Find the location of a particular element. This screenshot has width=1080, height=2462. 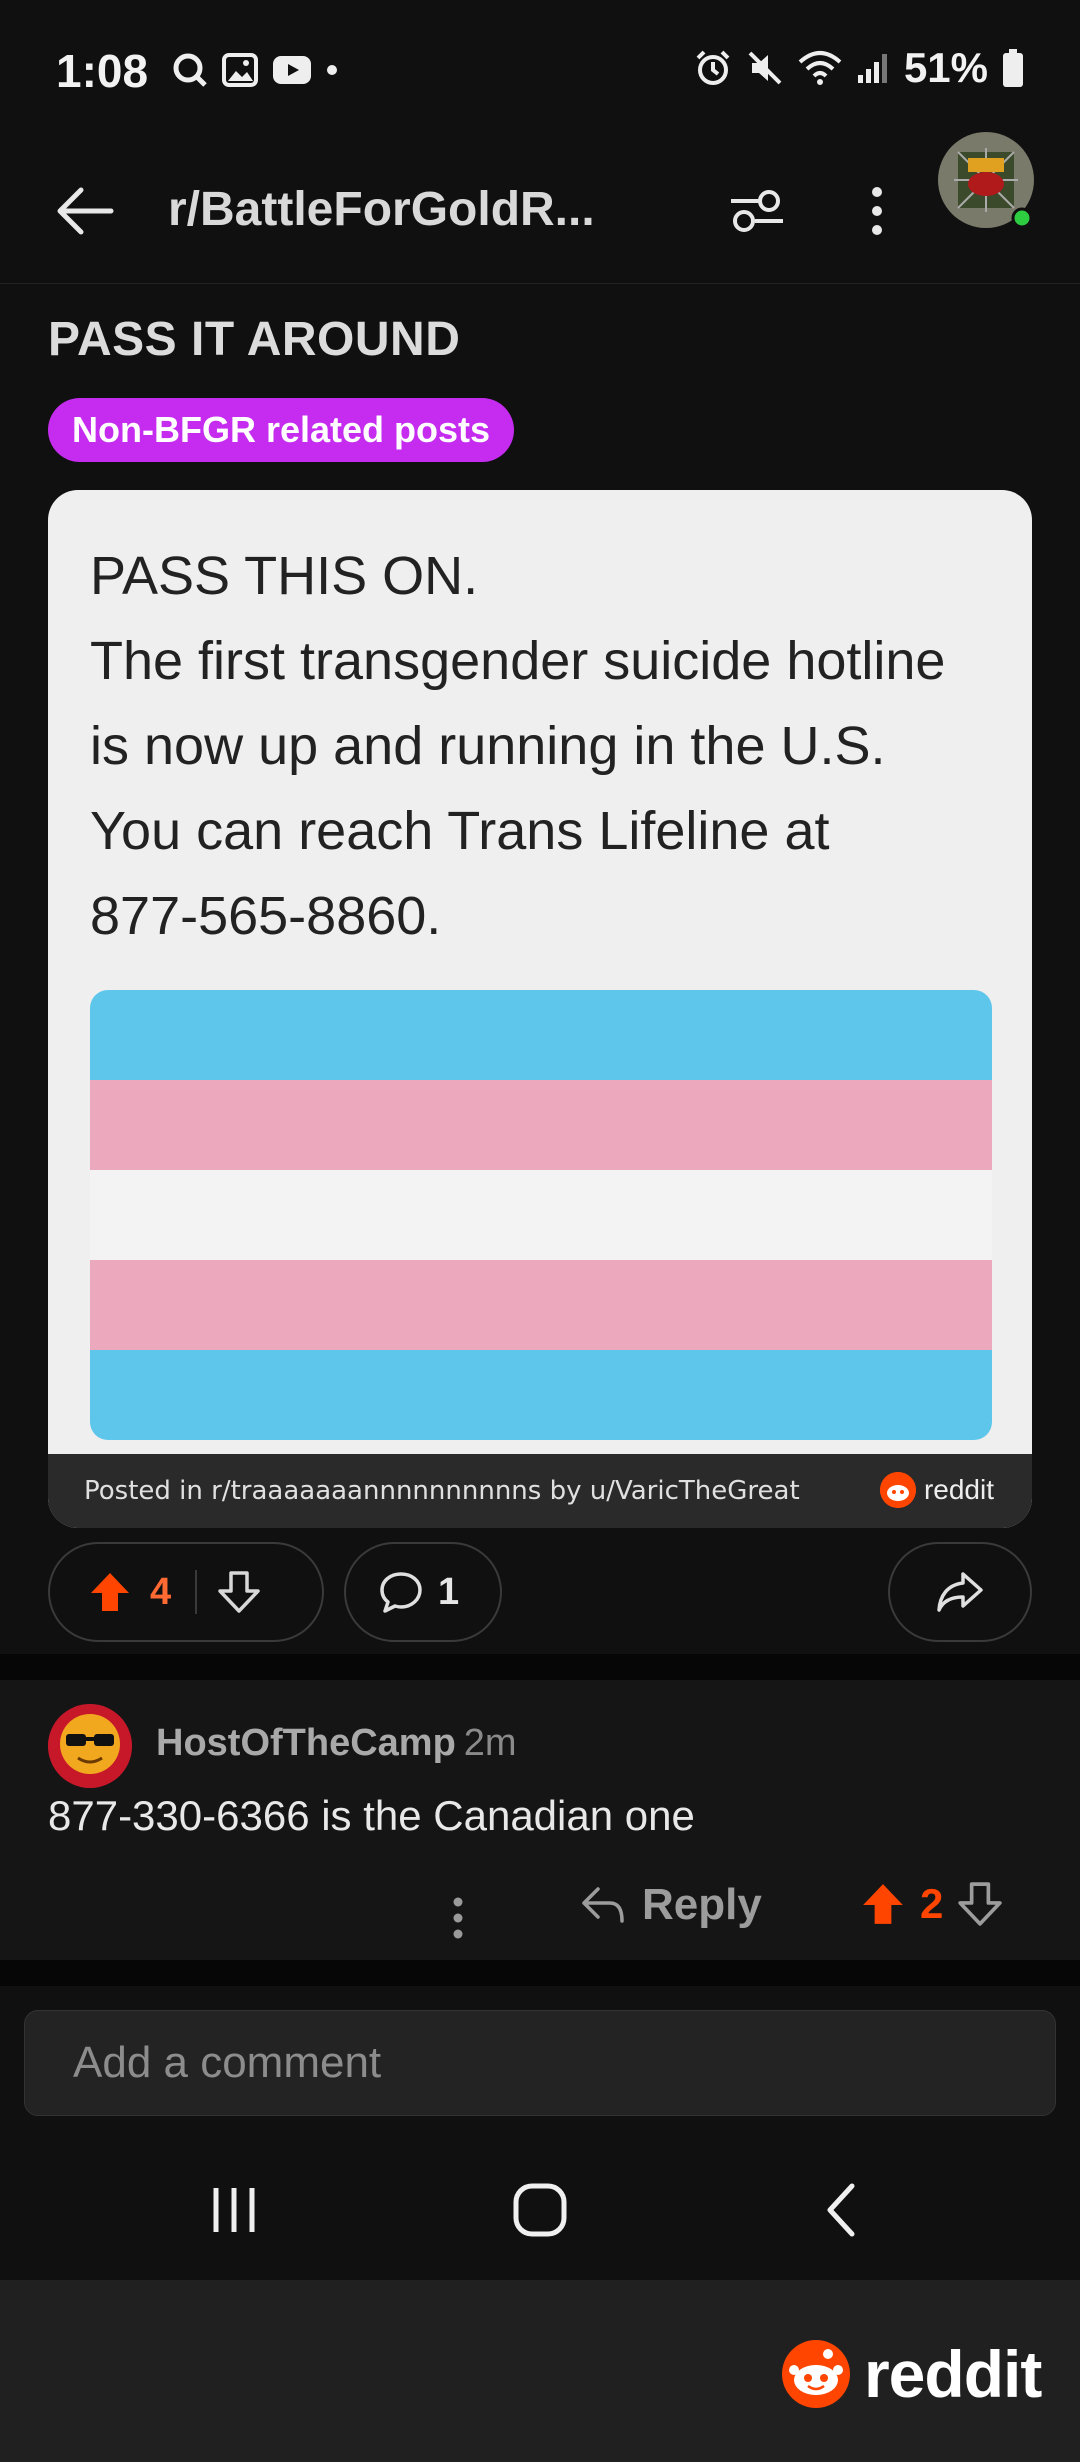

reddit-mini-badge: reddit is located at coordinates (936, 1490).